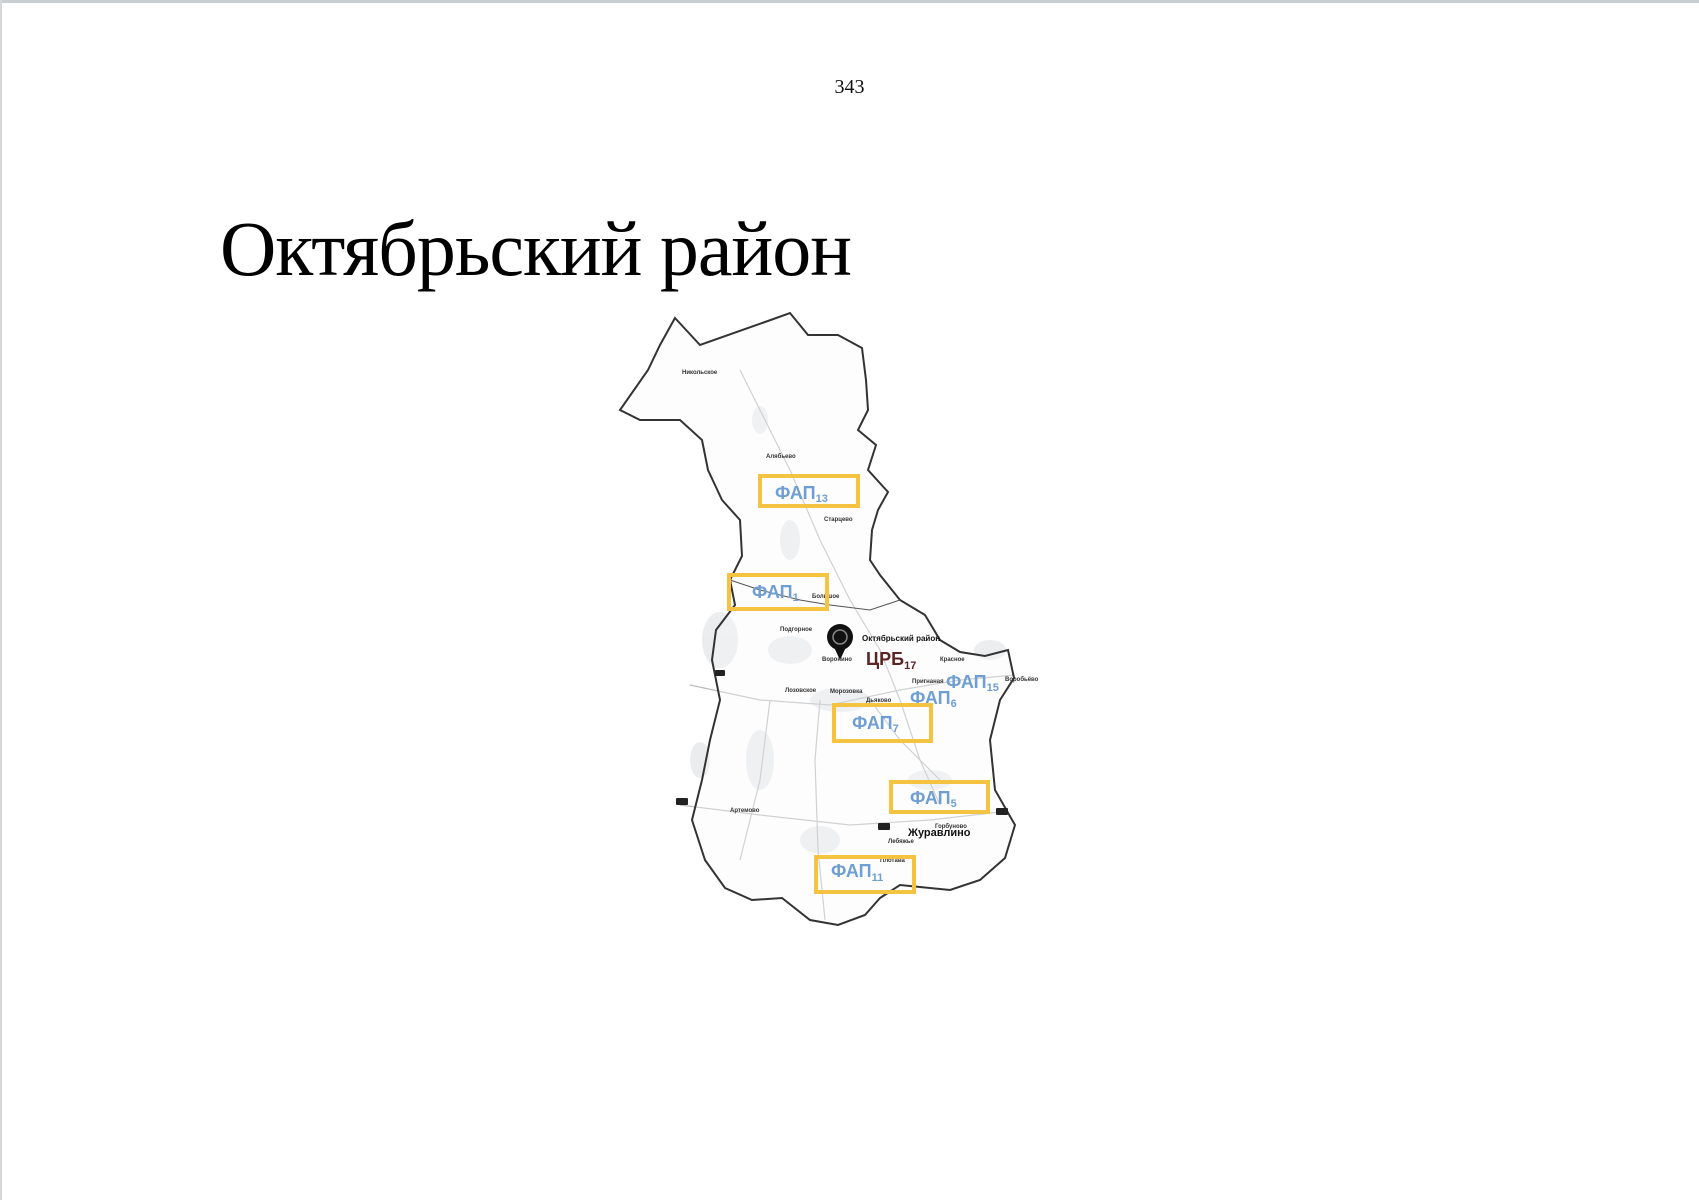  What do you see at coordinates (745, 811) in the screenshot?
I see `place-artemovo: Артемово` at bounding box center [745, 811].